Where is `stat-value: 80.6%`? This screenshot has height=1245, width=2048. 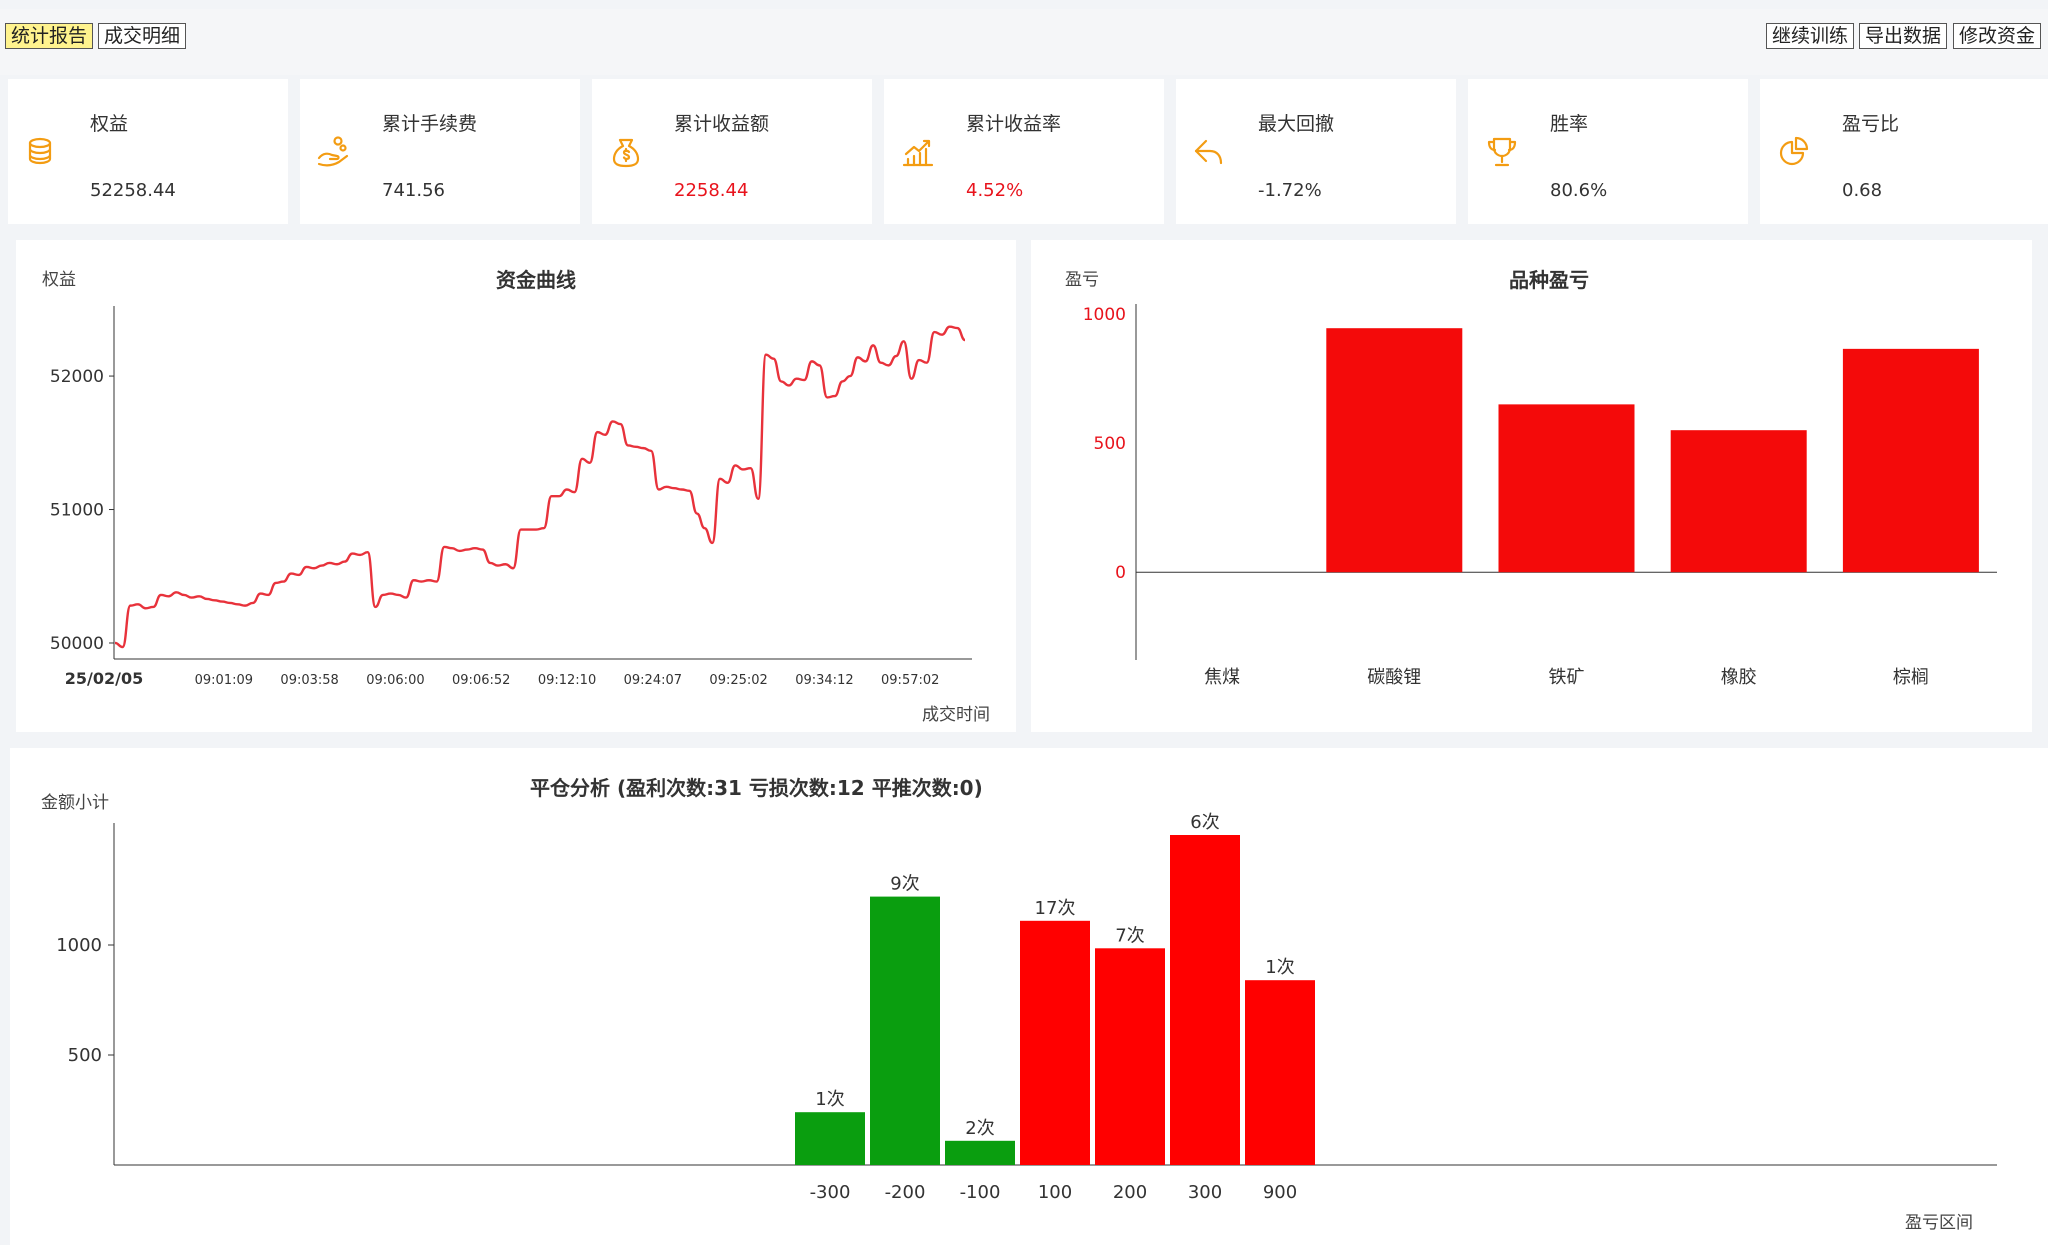 stat-value: 80.6% is located at coordinates (1579, 190).